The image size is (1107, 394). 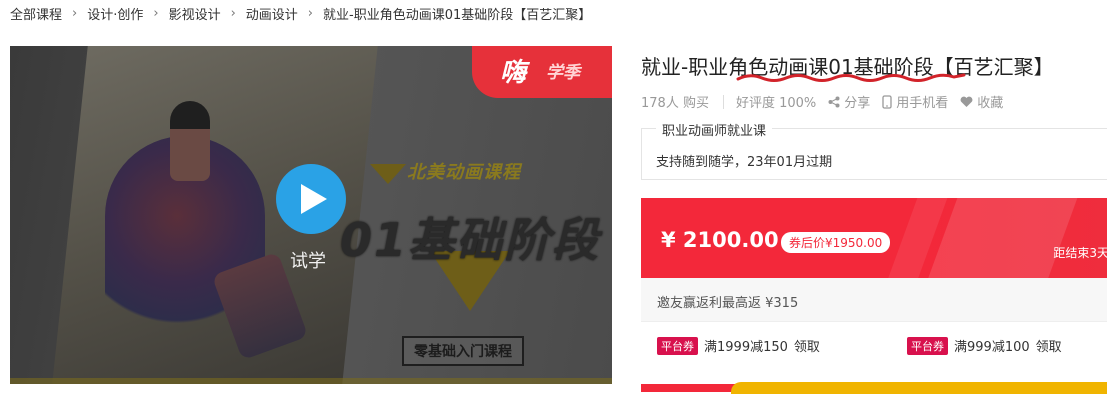 I want to click on promo-badge-sub: 学季, so click(x=563, y=73).